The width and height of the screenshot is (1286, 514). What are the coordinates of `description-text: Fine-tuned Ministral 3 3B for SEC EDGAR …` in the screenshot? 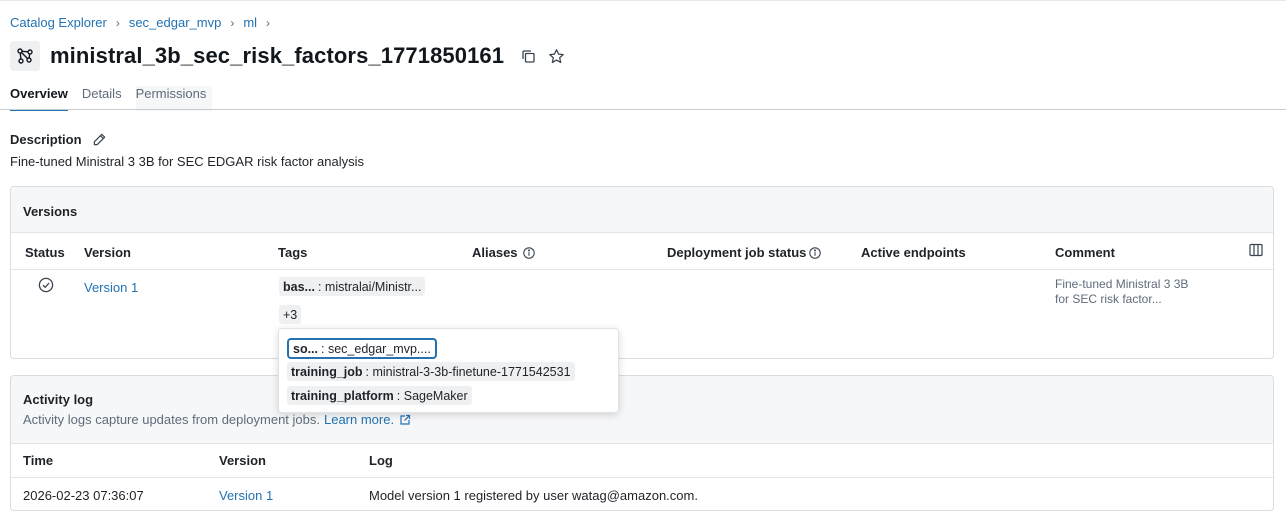 It's located at (187, 161).